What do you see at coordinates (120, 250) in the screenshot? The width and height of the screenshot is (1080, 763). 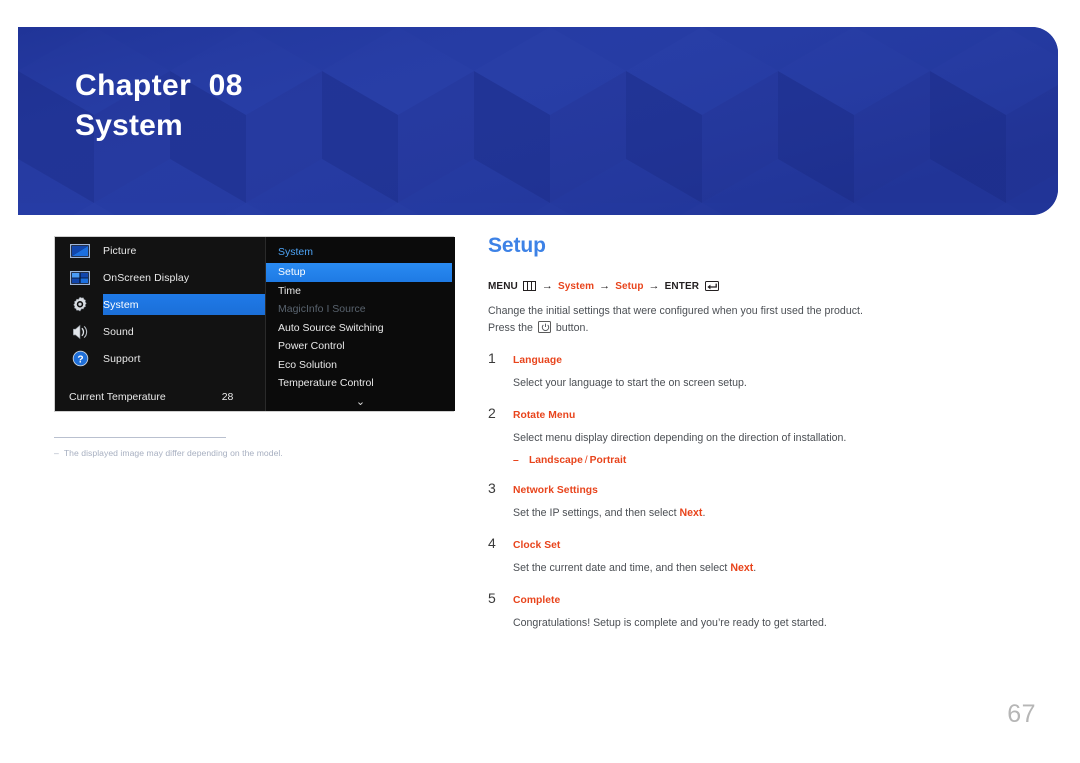 I see `osd-category-label: Picture` at bounding box center [120, 250].